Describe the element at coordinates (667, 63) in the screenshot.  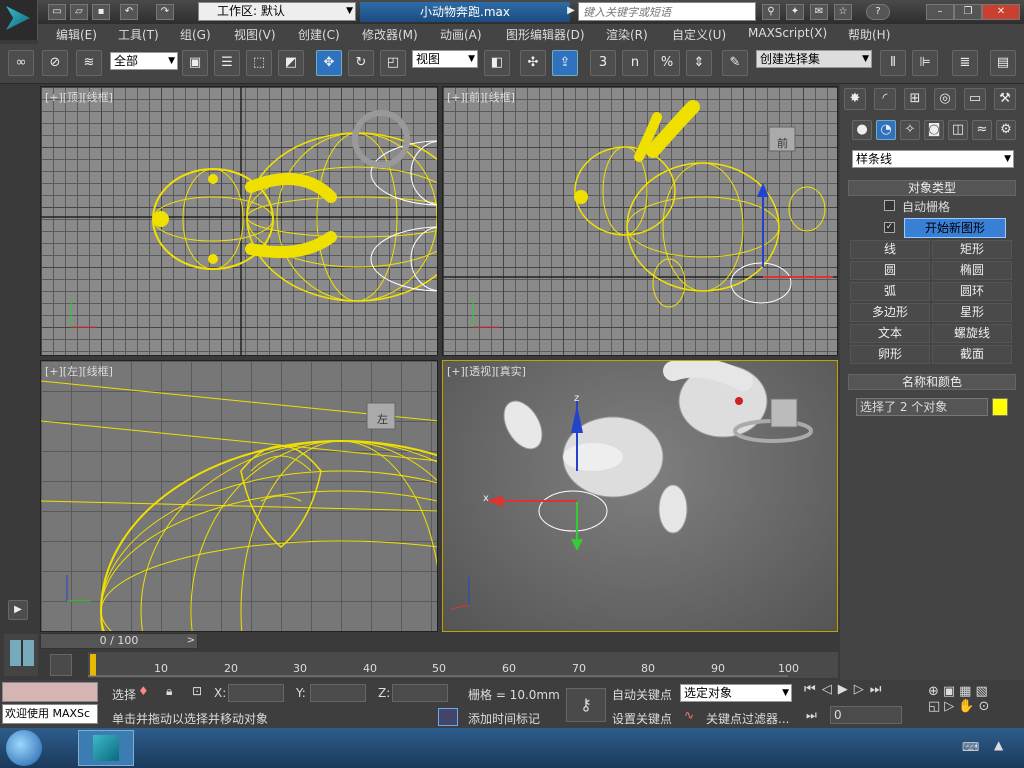
I see `percent-snap-icon: %` at that location.